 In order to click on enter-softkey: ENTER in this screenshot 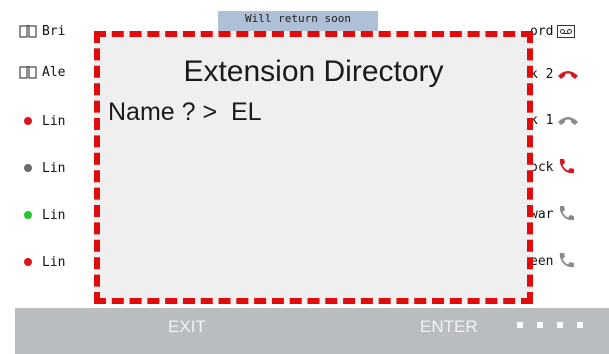, I will do `click(449, 327)`.